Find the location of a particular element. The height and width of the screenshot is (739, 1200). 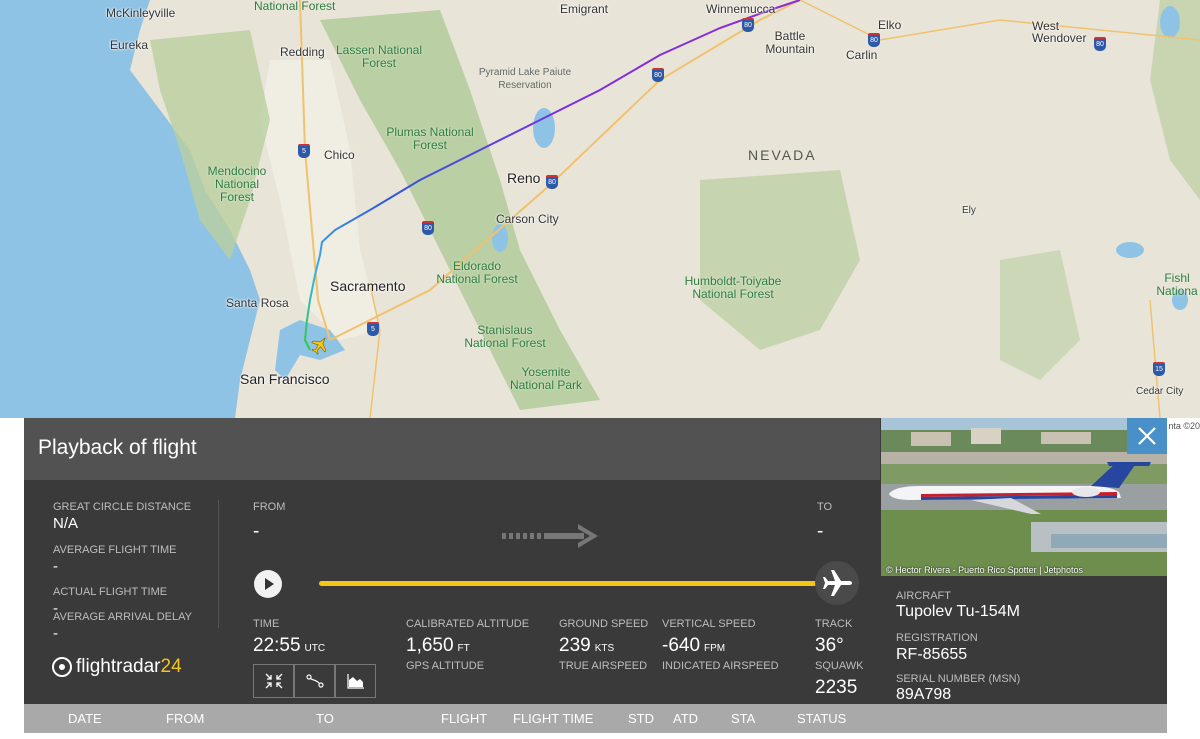

route-icon is located at coordinates (315, 681).